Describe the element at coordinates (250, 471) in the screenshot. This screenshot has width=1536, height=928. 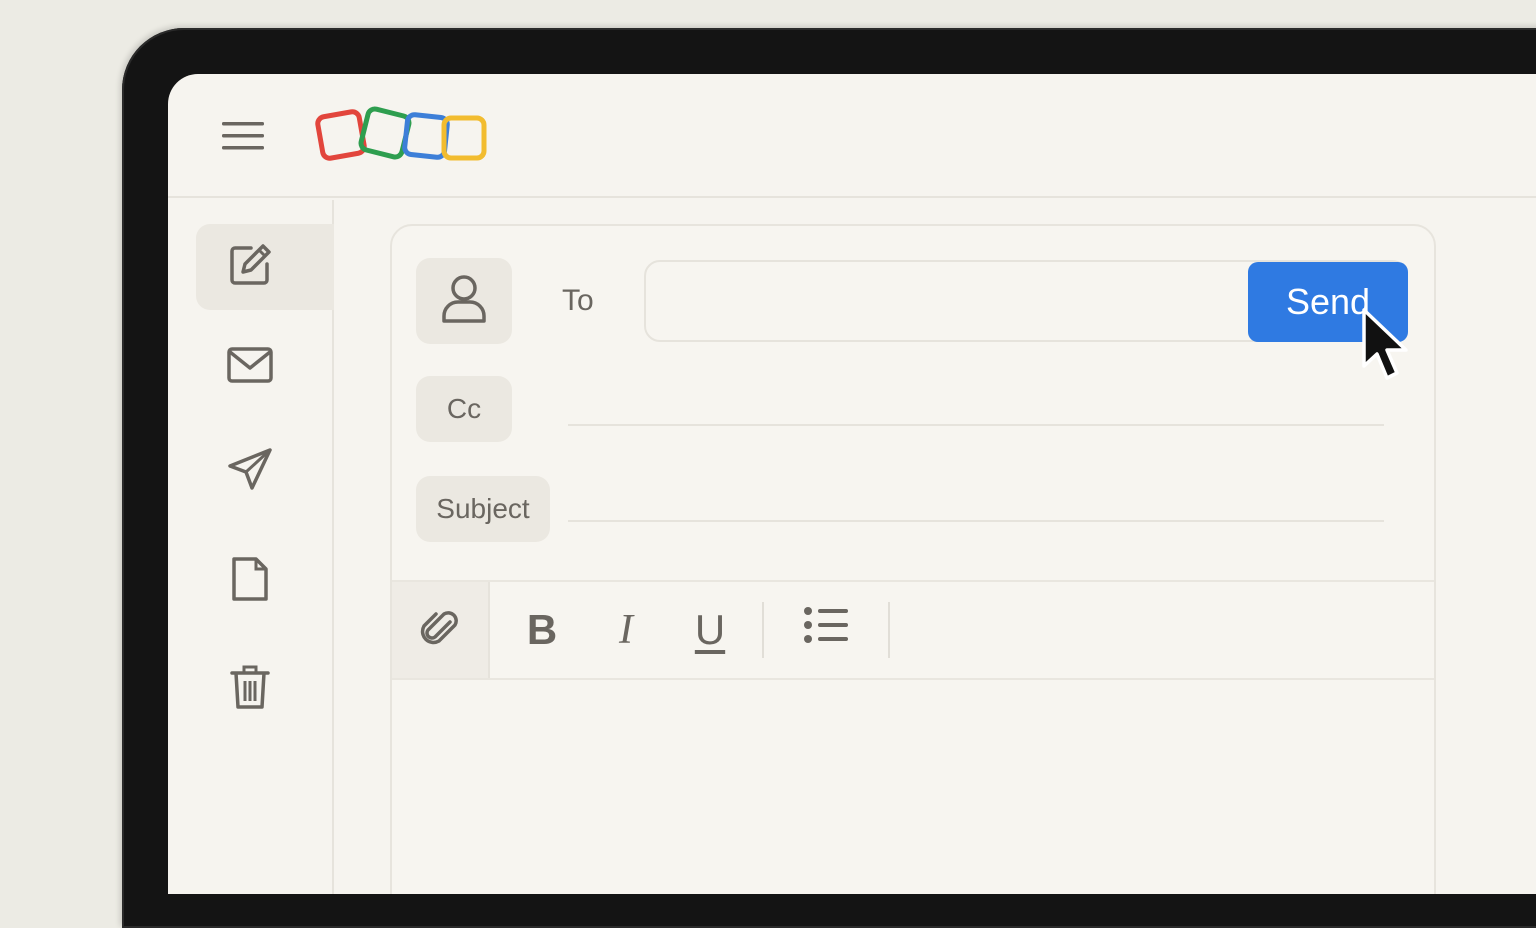
I see `send-icon` at that location.